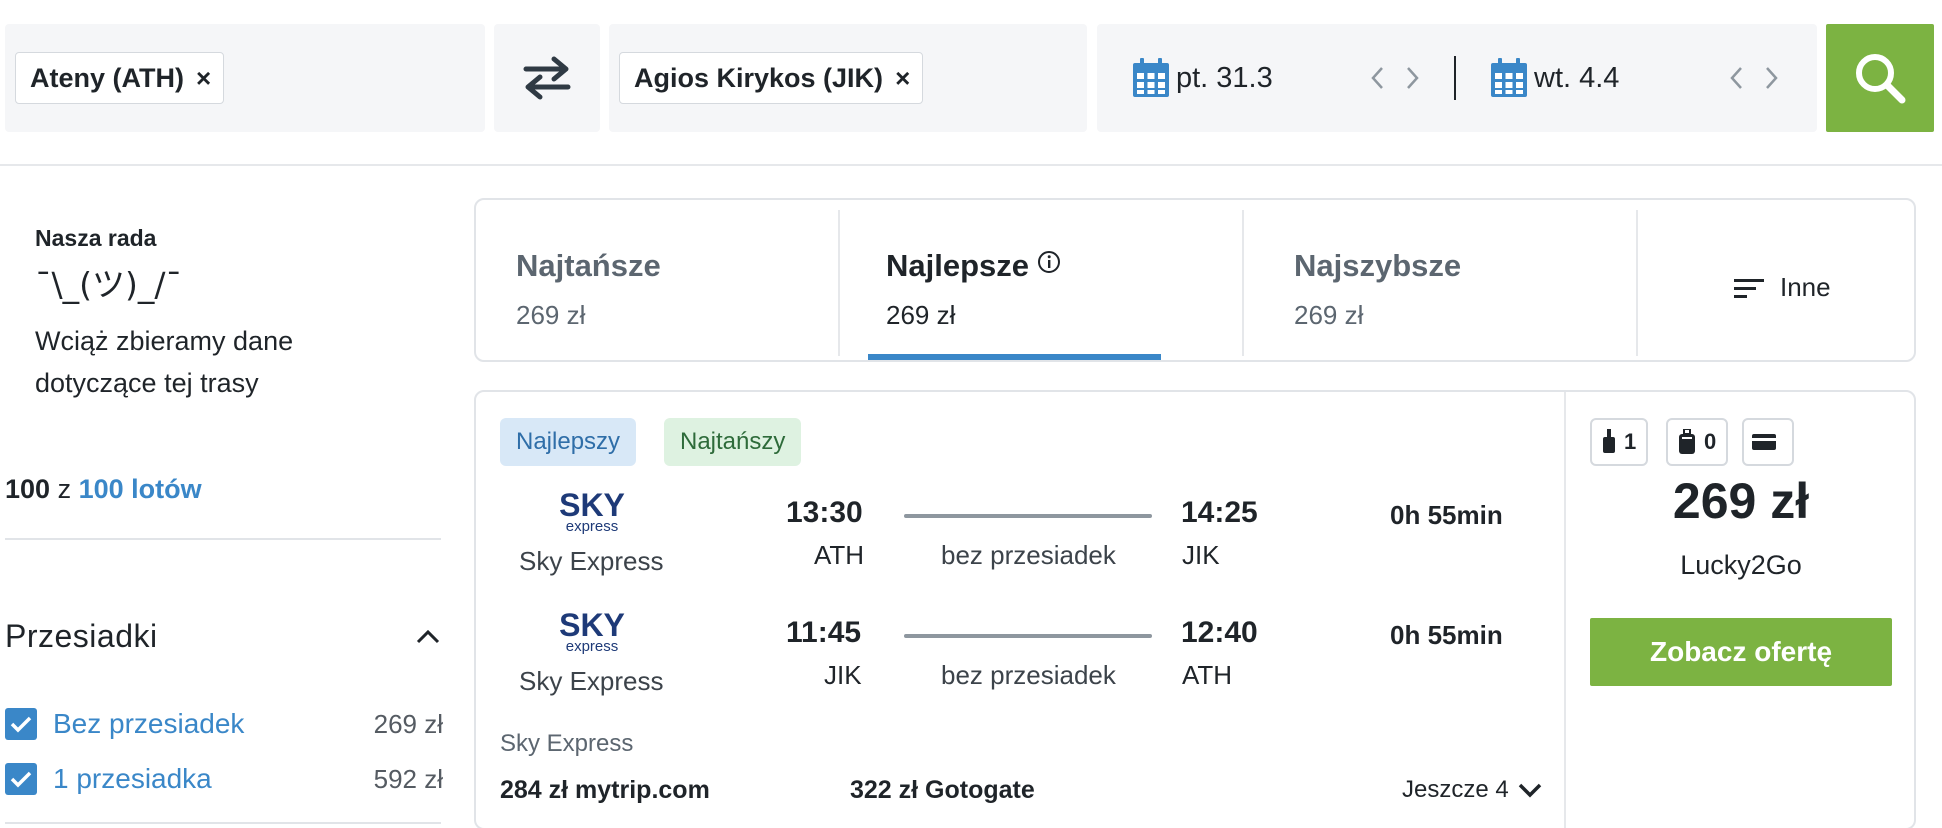 The width and height of the screenshot is (1942, 828). I want to click on depart-date: pt. 31.3, so click(1202, 78).